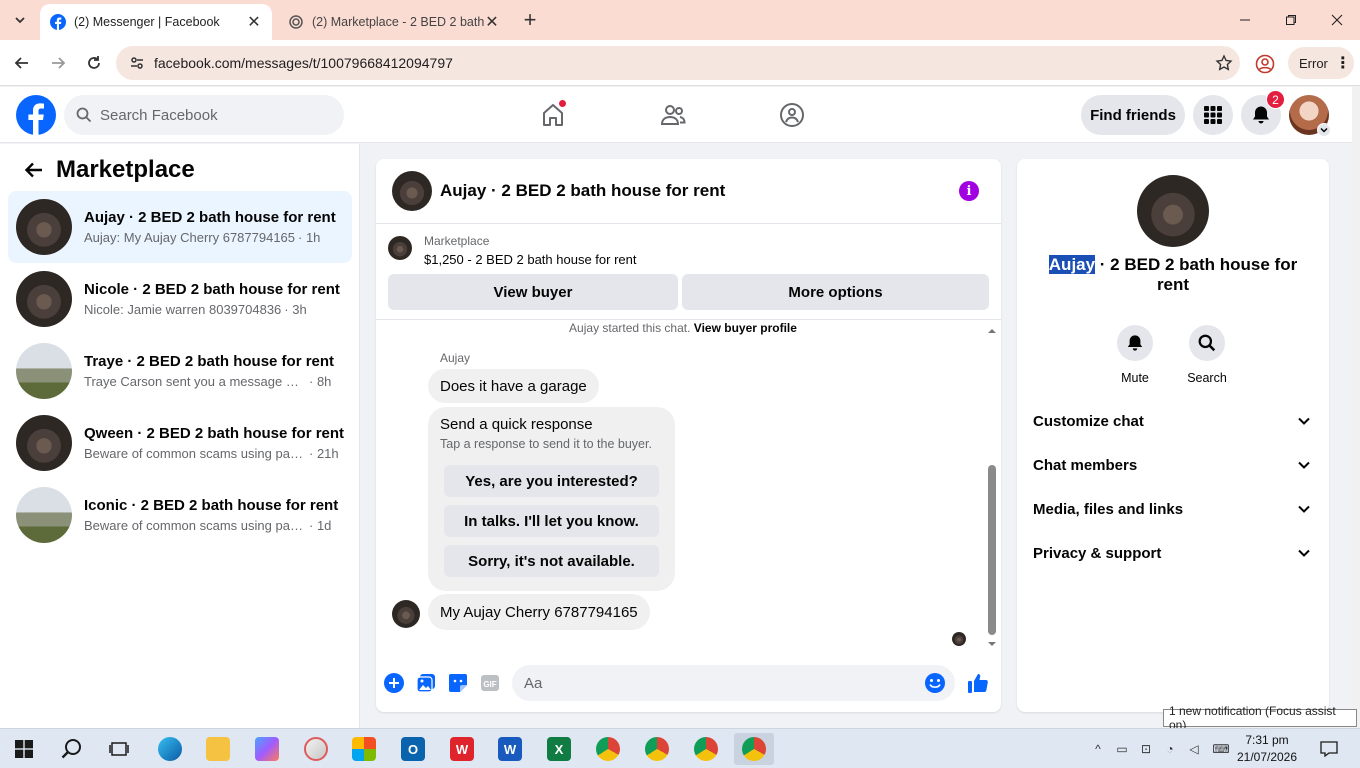 The width and height of the screenshot is (1360, 768). Describe the element at coordinates (582, 191) in the screenshot. I see `chat-title: Aujay · 2 BED 2 bath house for rent` at that location.